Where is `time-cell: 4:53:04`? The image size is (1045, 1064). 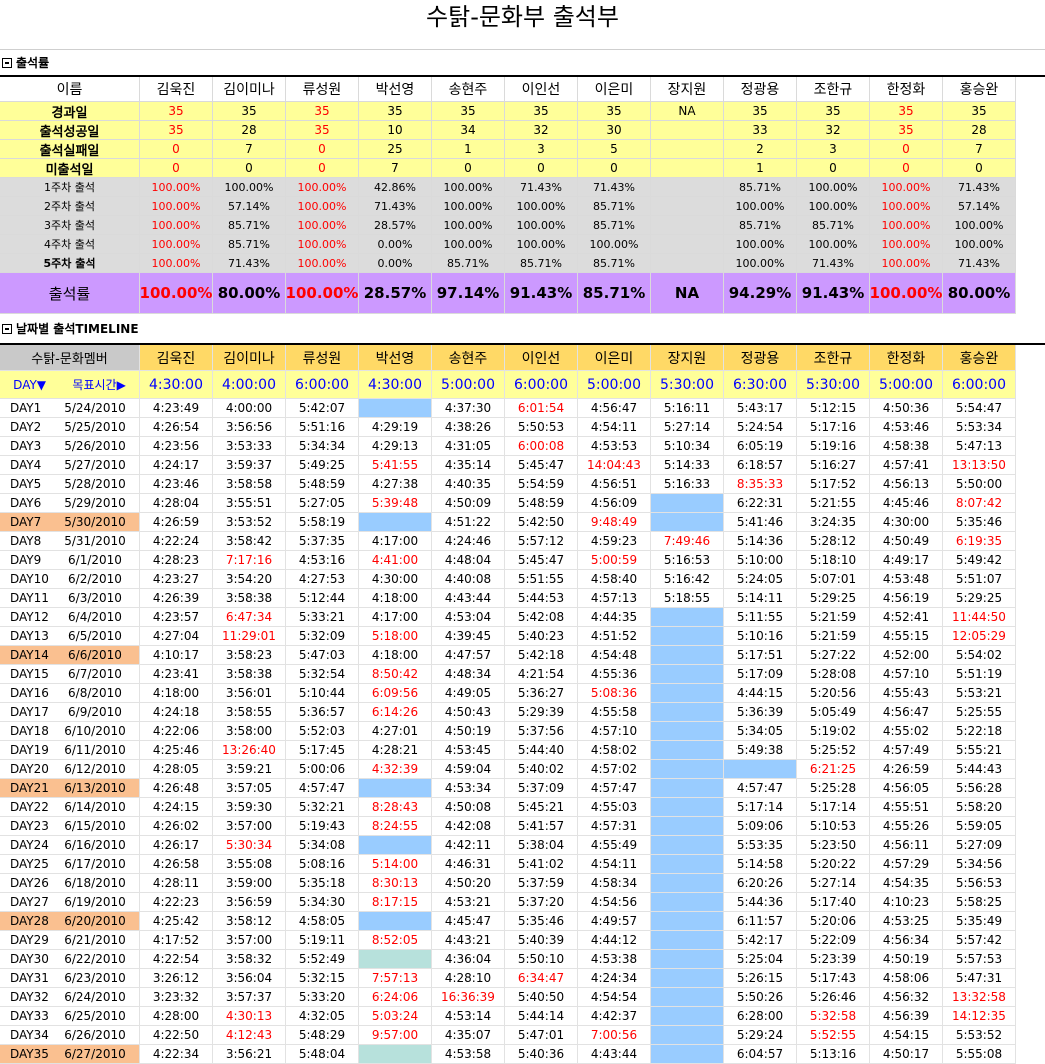 time-cell: 4:53:04 is located at coordinates (468, 617).